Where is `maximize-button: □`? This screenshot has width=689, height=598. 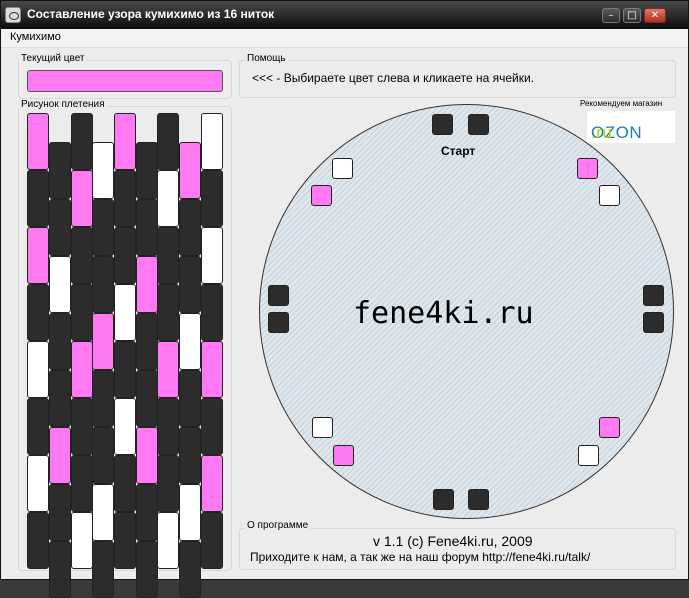 maximize-button: □ is located at coordinates (632, 15).